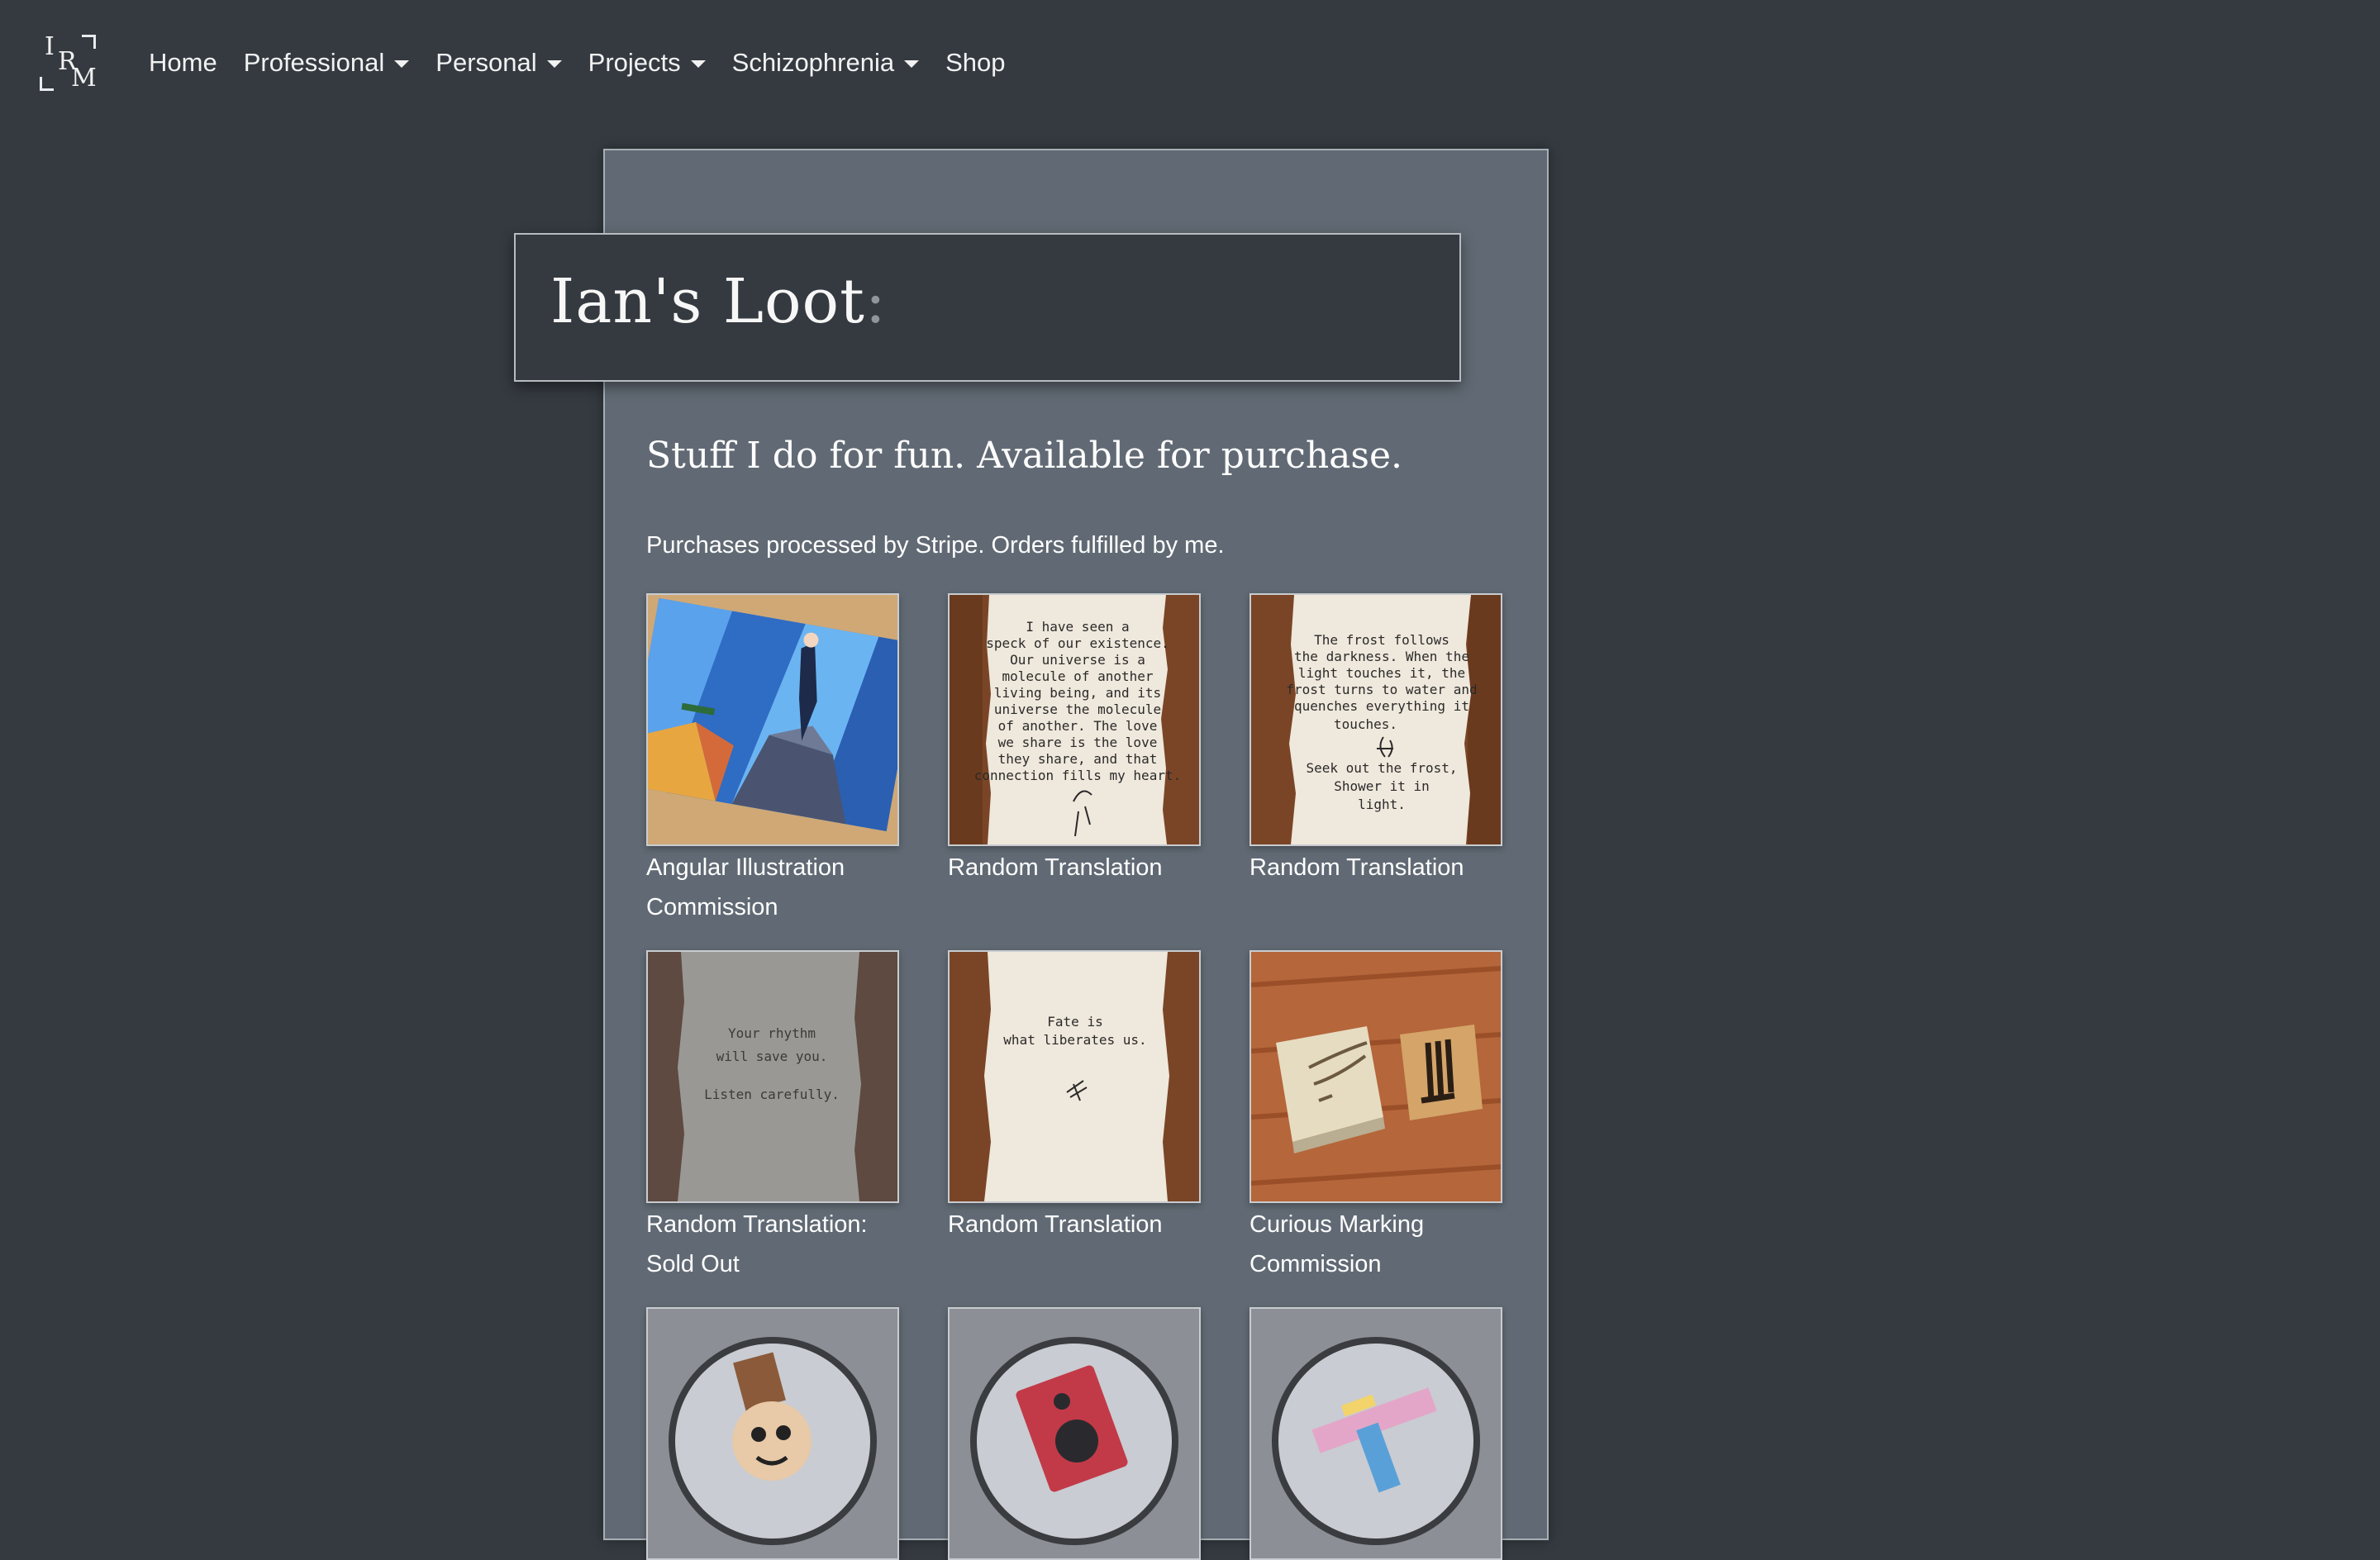 Image resolution: width=2380 pixels, height=1560 pixels. I want to click on sticker-gun-image, so click(1376, 1433).